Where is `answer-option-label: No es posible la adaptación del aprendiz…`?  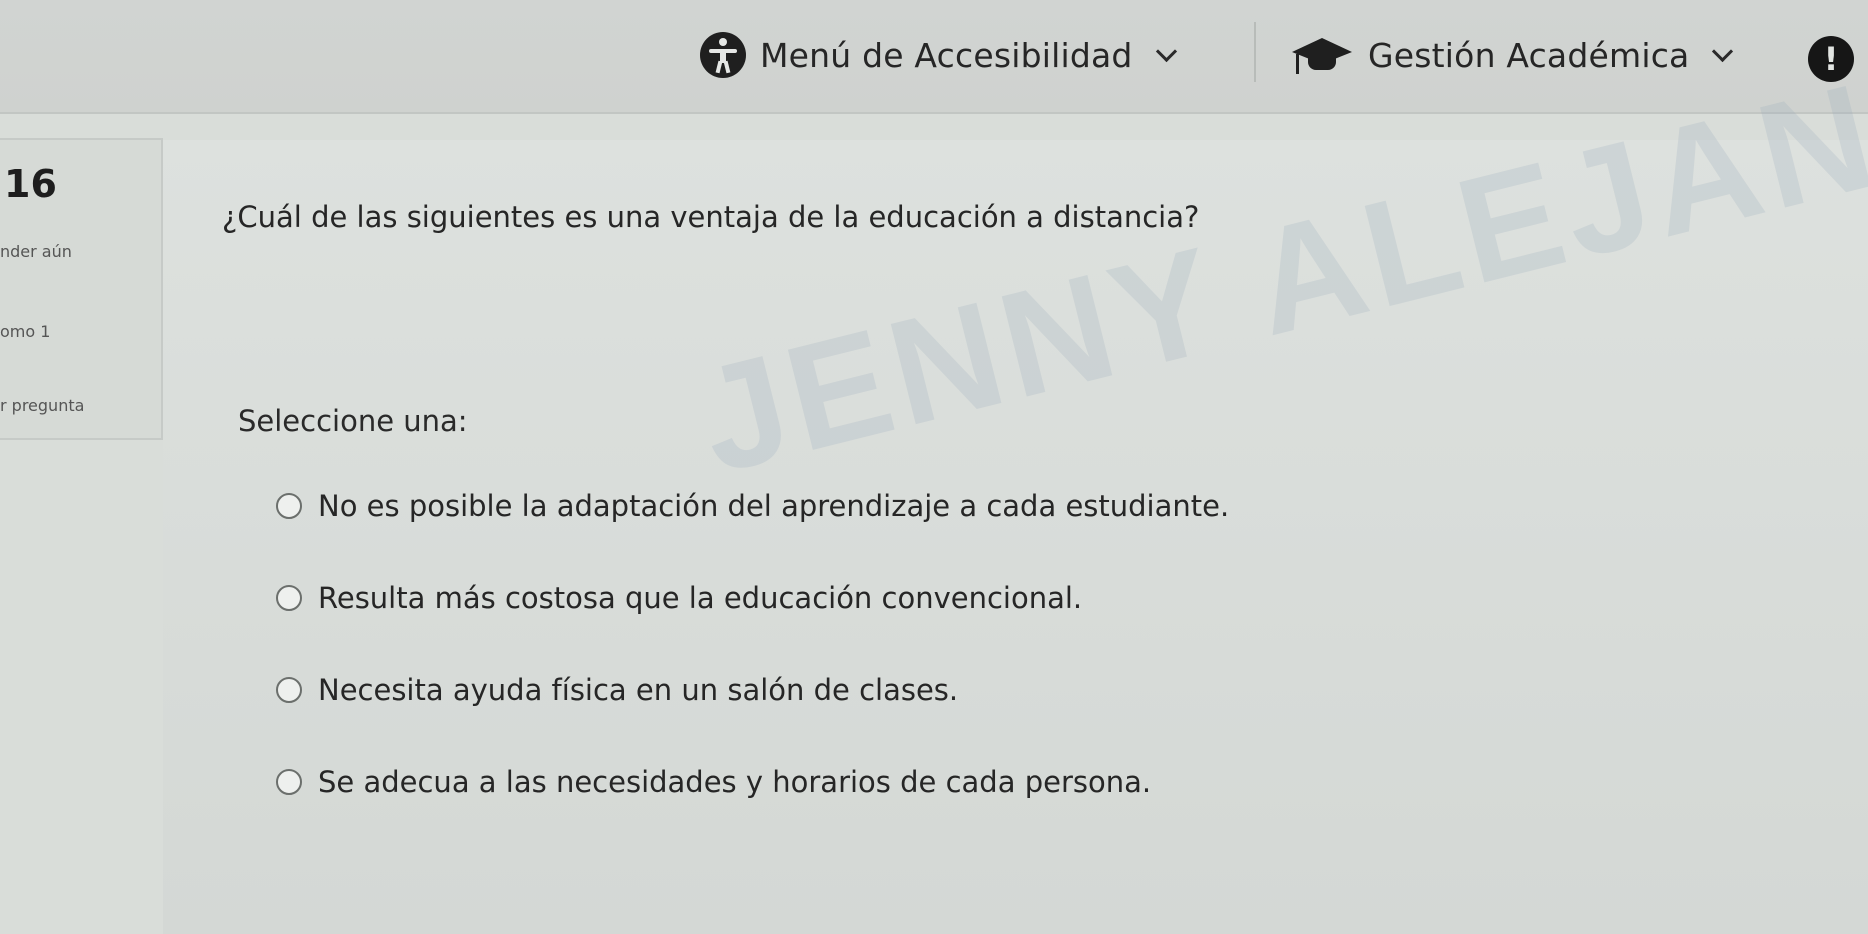 answer-option-label: No es posible la adaptación del aprendiz… is located at coordinates (774, 506).